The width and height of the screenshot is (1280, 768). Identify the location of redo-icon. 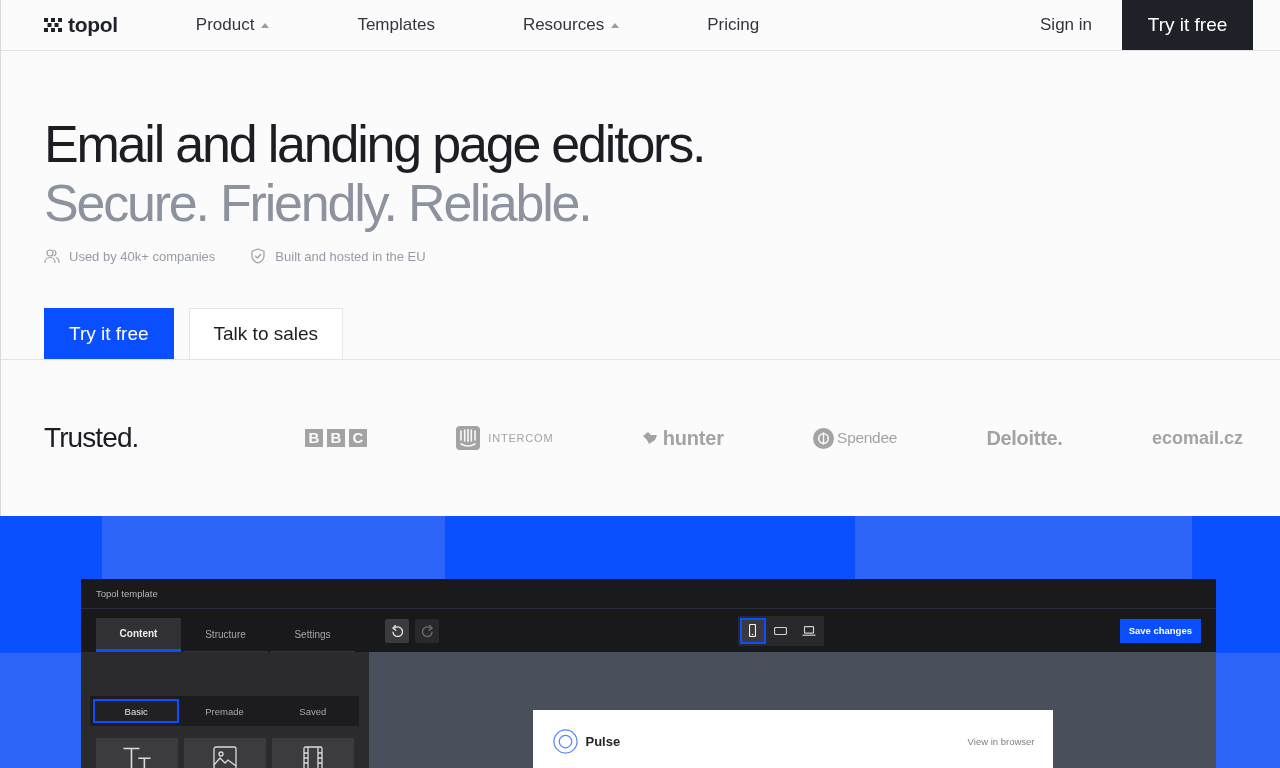
(427, 630).